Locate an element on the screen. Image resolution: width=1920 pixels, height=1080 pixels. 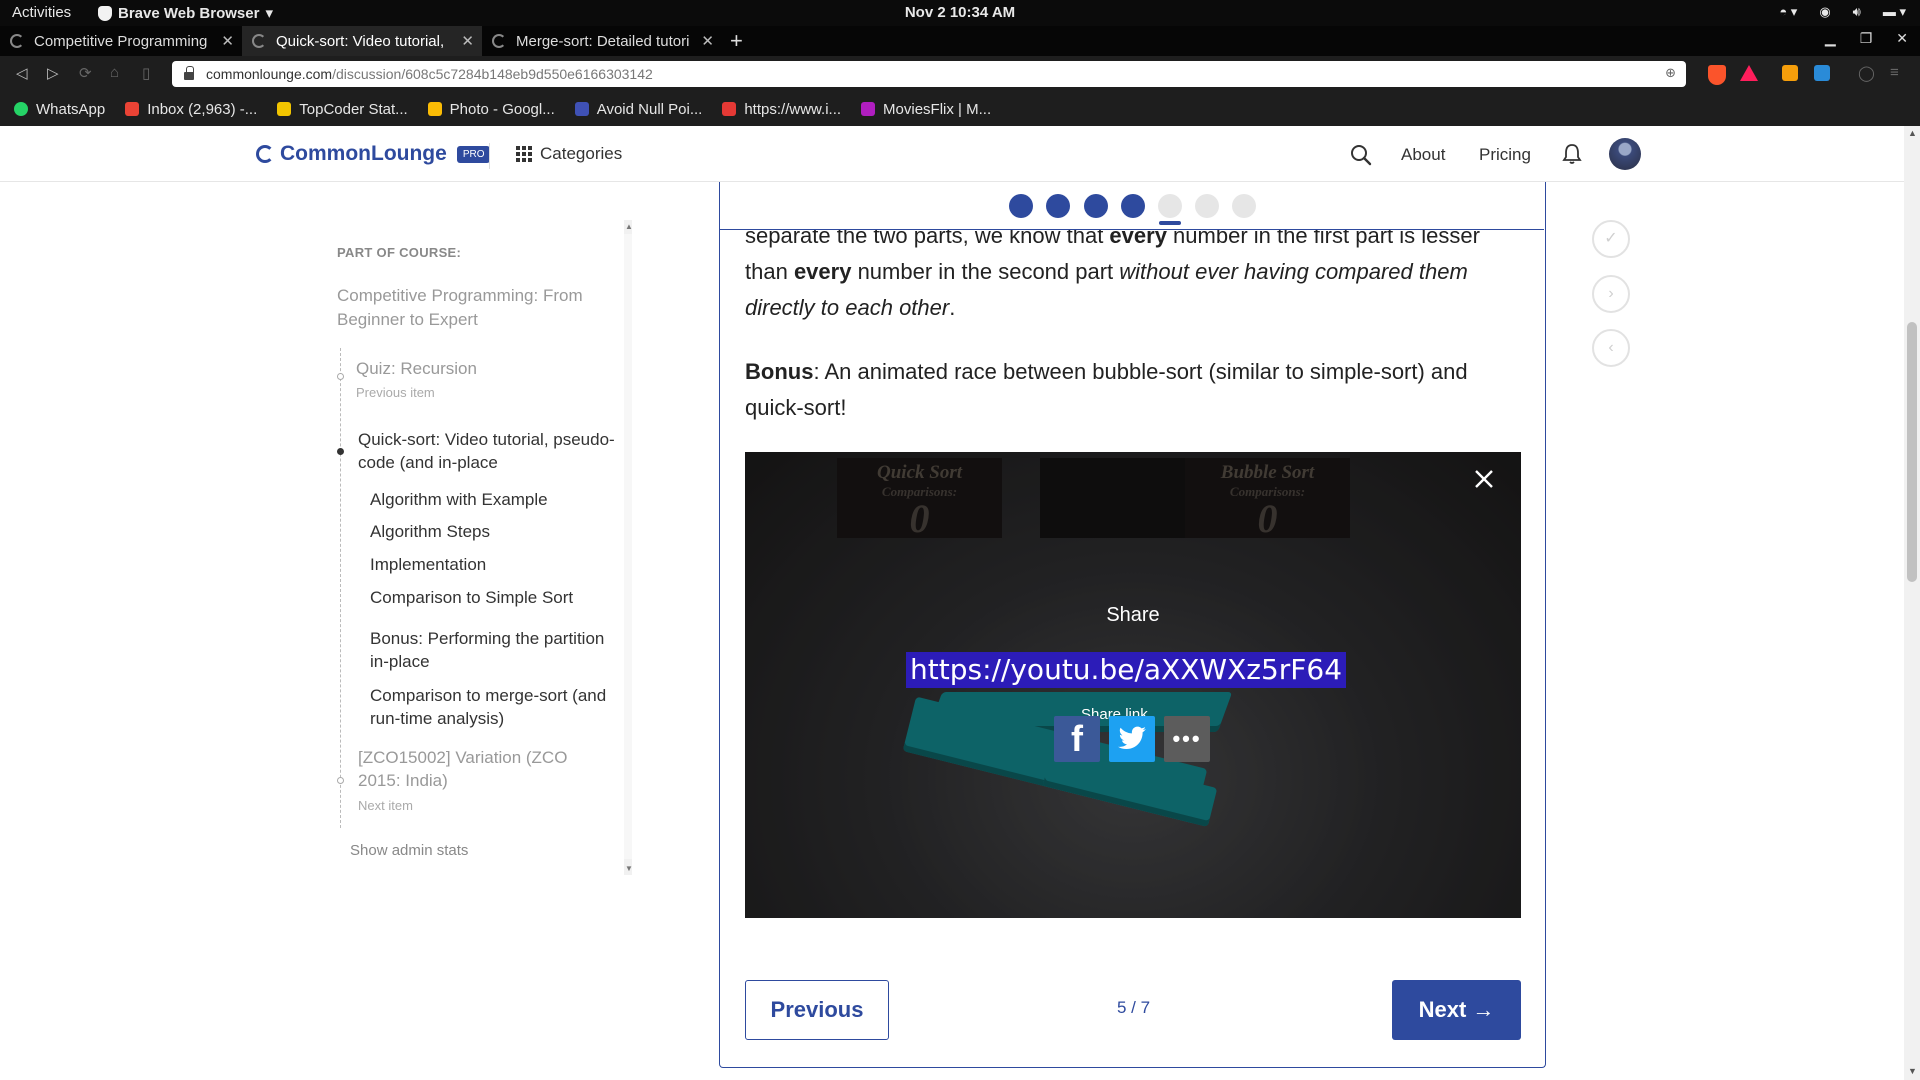
profile-icon: ◯ is located at coordinates (1866, 73).